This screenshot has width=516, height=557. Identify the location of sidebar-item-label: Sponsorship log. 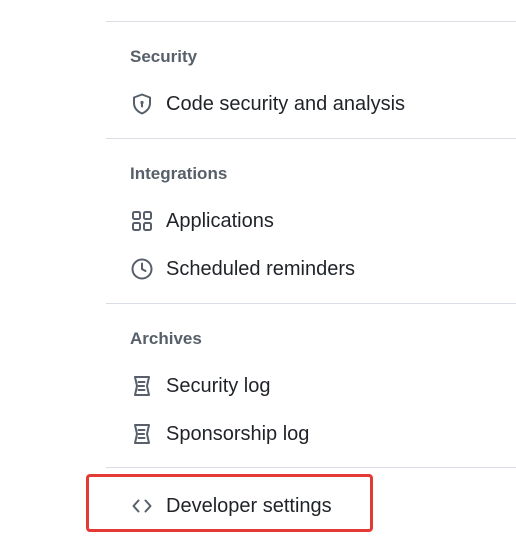
(238, 433).